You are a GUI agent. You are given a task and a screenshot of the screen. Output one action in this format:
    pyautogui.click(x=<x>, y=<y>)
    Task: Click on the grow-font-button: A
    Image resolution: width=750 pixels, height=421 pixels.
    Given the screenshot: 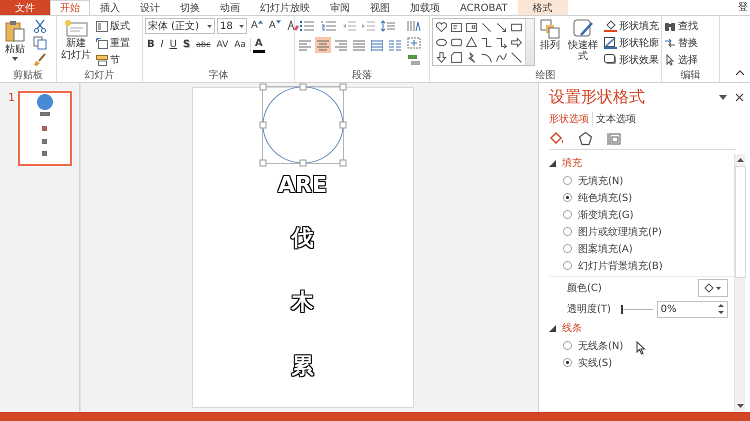 What is the action you would take?
    pyautogui.click(x=257, y=26)
    